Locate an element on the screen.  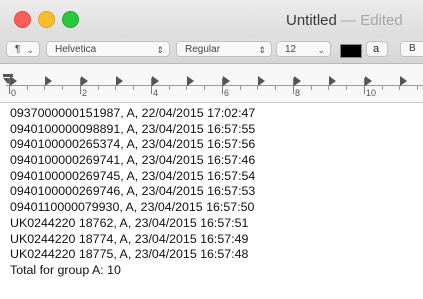
highlight-label: a is located at coordinates (376, 49).